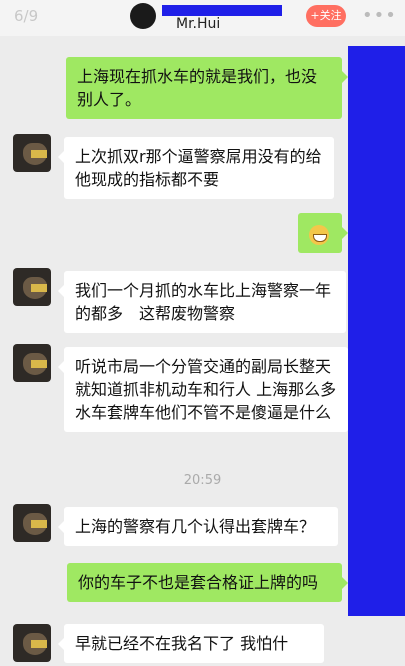 This screenshot has height=666, width=405. I want to click on username: Mr.Hui, so click(198, 24).